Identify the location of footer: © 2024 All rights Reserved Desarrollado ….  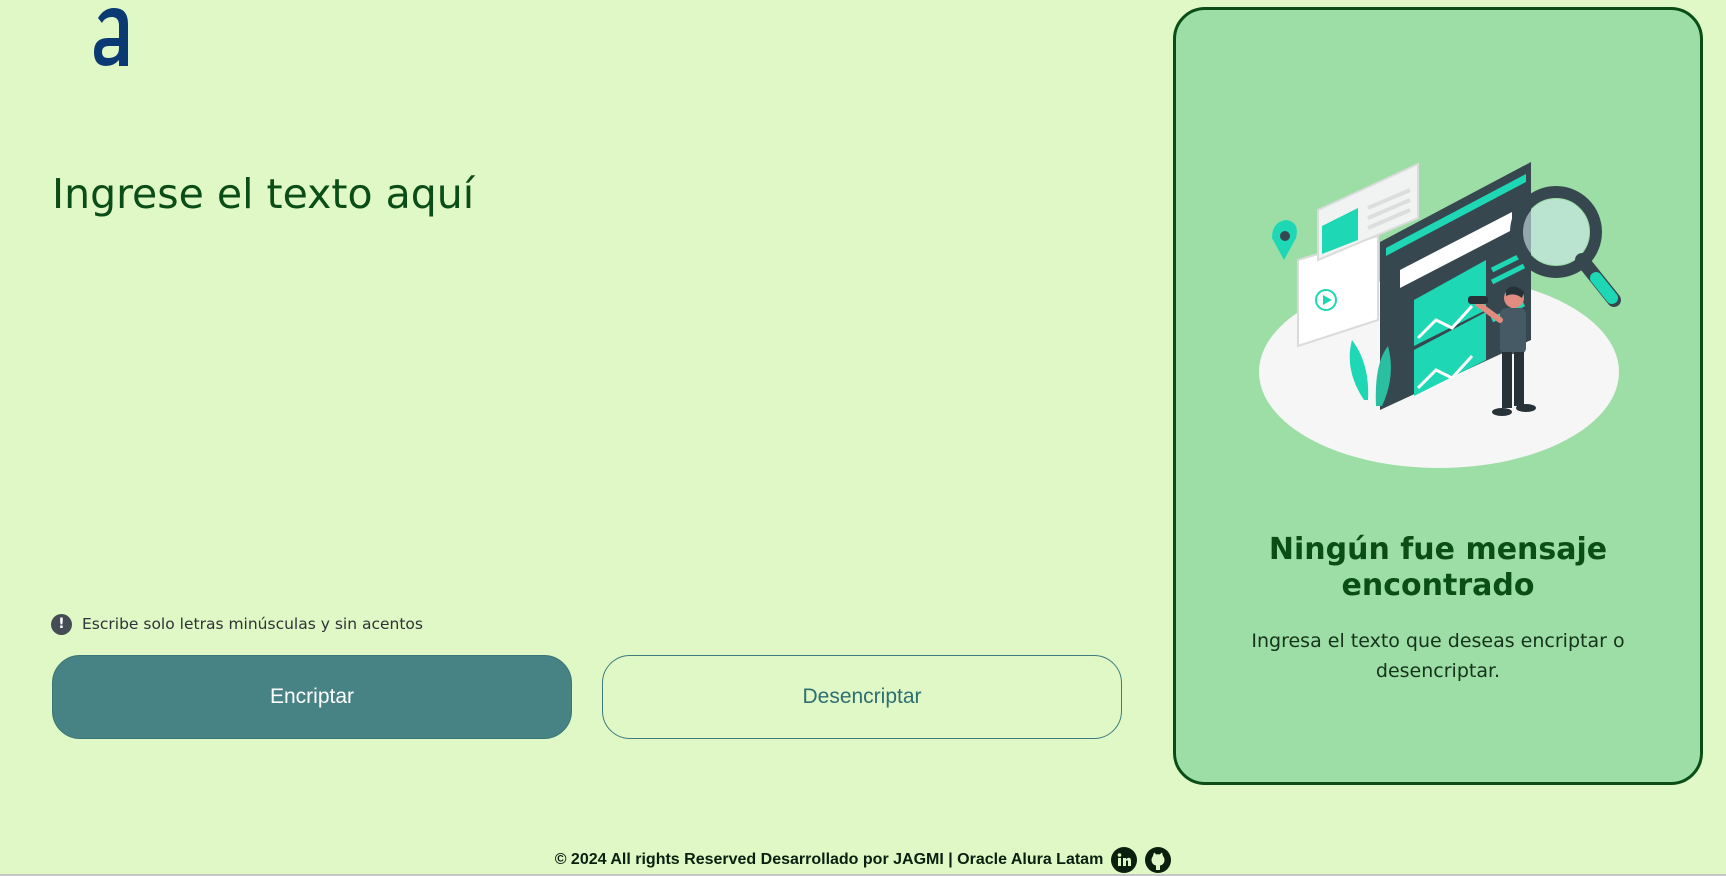
(863, 861).